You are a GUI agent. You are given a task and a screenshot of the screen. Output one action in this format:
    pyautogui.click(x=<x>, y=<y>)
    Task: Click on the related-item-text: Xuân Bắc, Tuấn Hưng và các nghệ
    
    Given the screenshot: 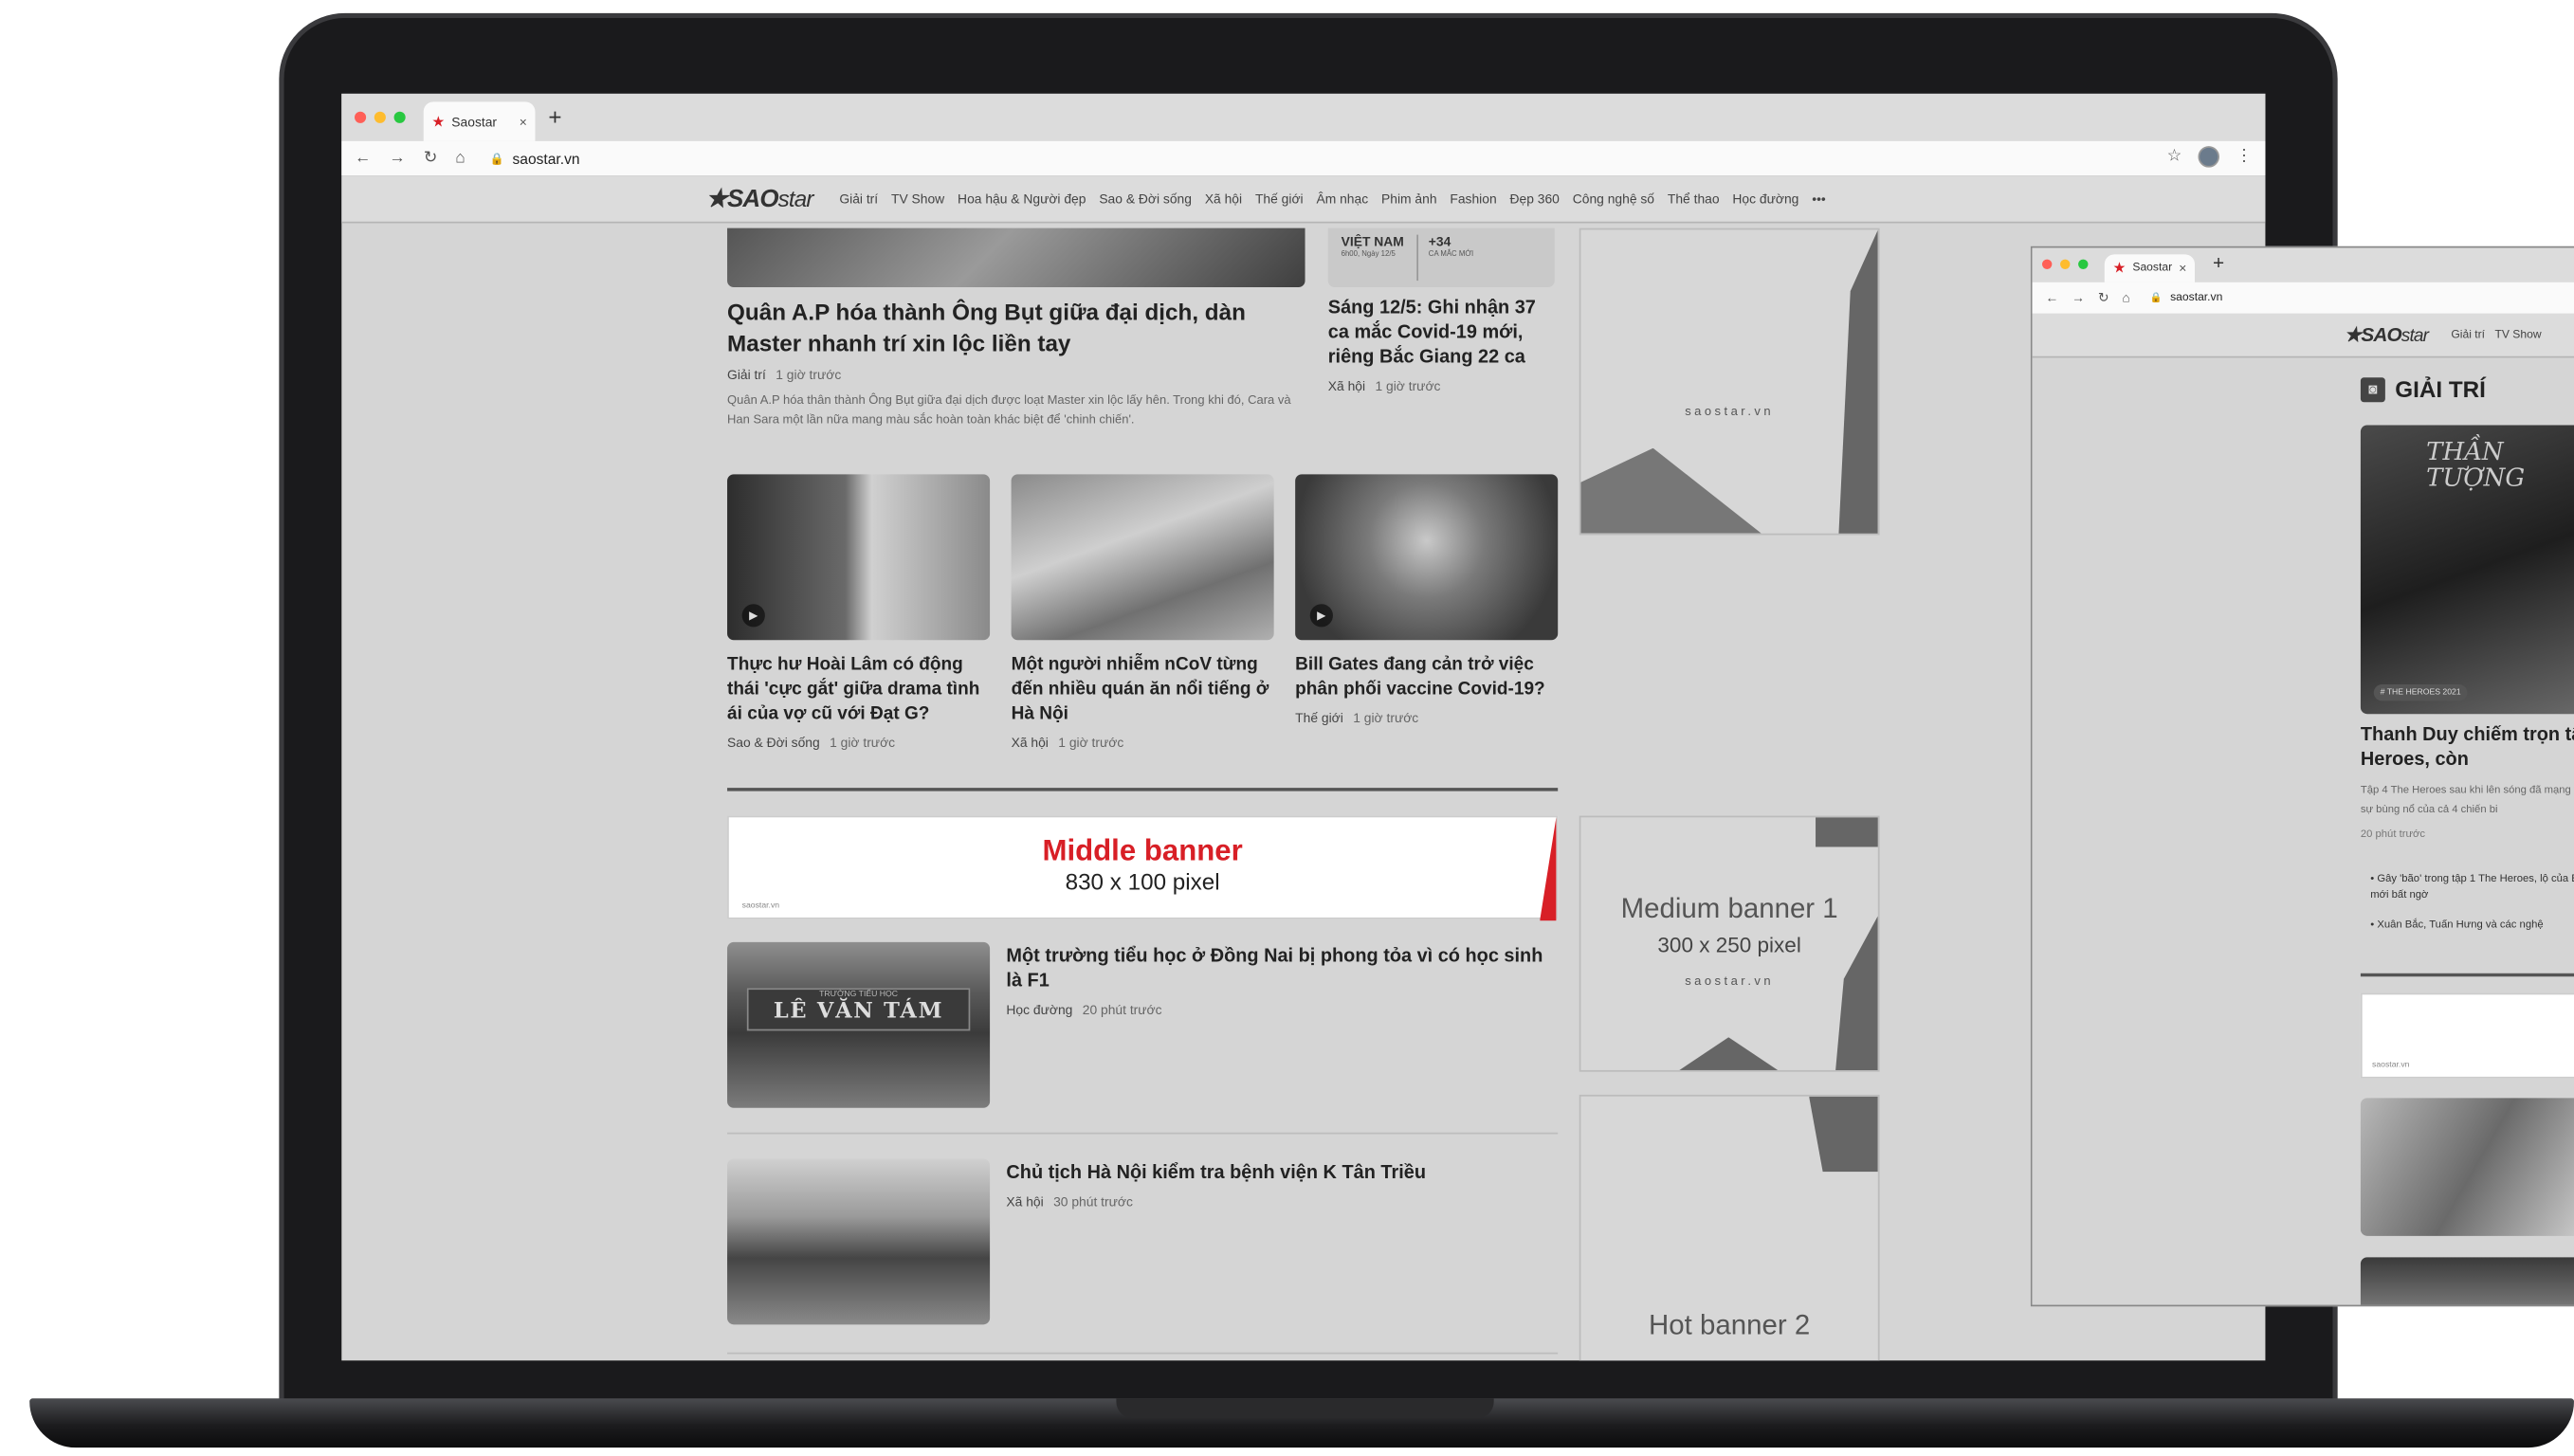 What is the action you would take?
    pyautogui.click(x=2460, y=925)
    